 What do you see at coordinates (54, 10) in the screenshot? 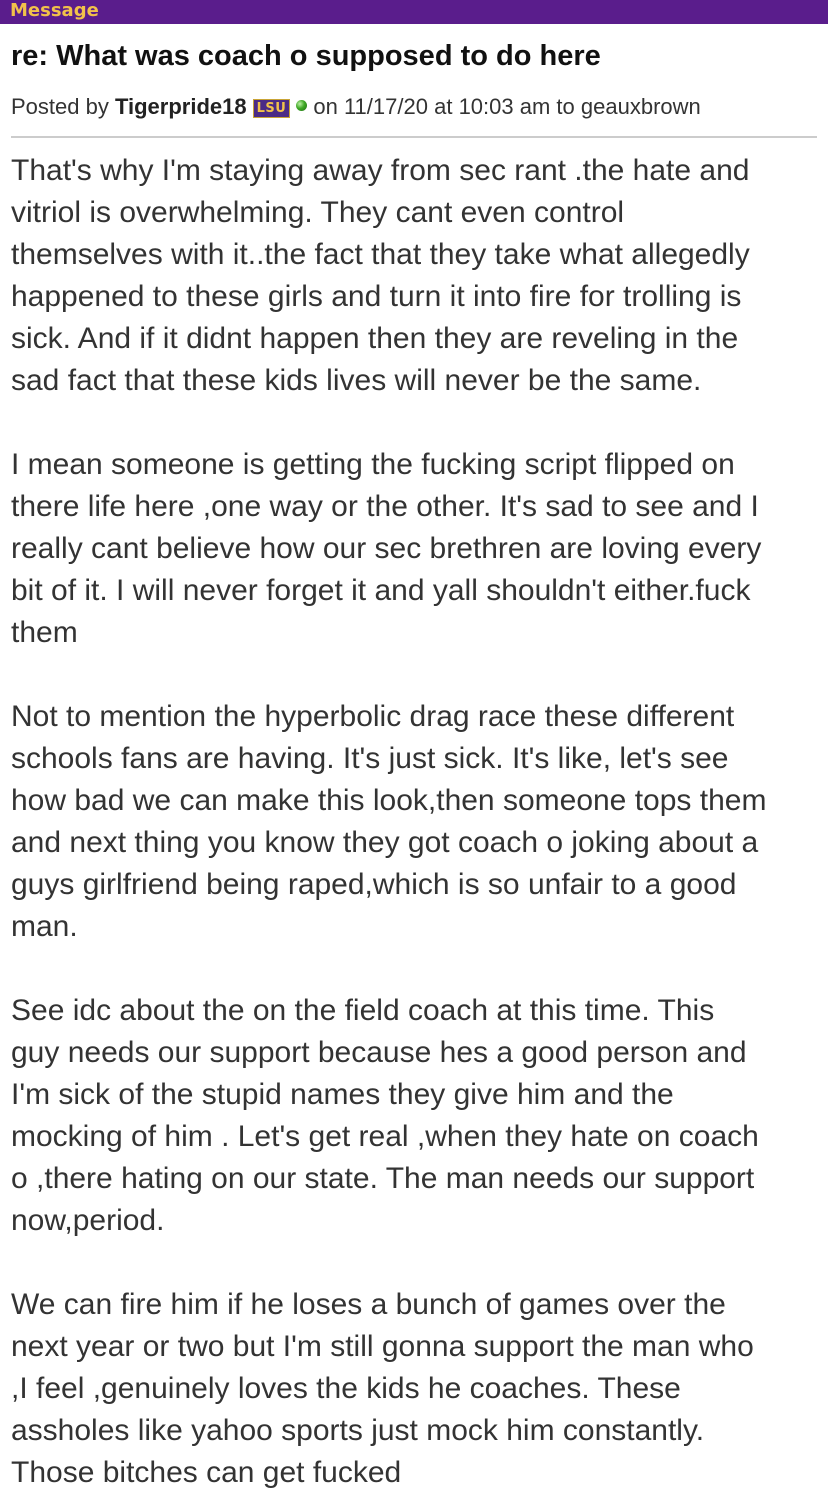
I see `message-header-label: Message` at bounding box center [54, 10].